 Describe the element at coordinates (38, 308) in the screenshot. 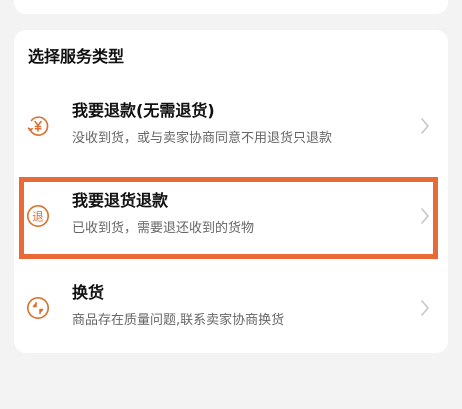

I see `exchange-icon` at that location.